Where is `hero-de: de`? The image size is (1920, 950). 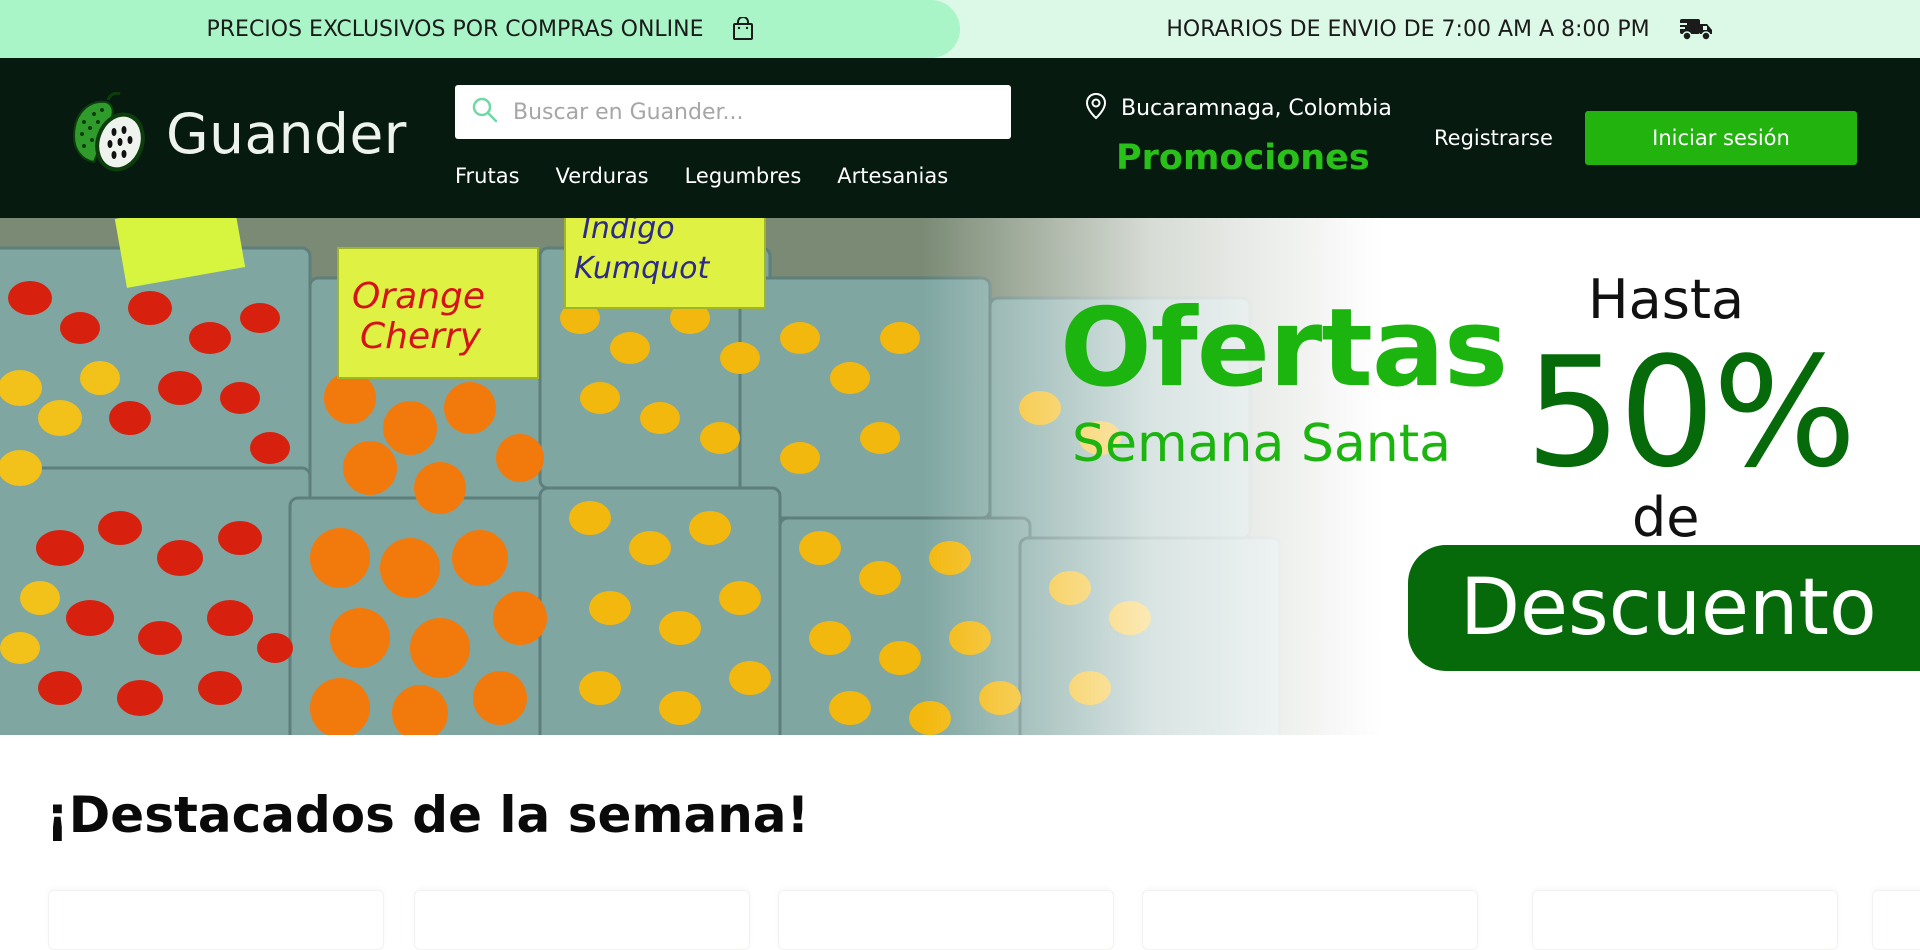 hero-de: de is located at coordinates (1666, 517).